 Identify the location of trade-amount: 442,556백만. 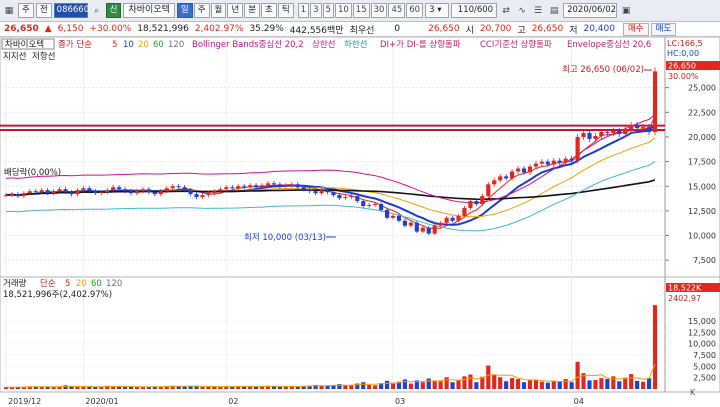
(316, 30).